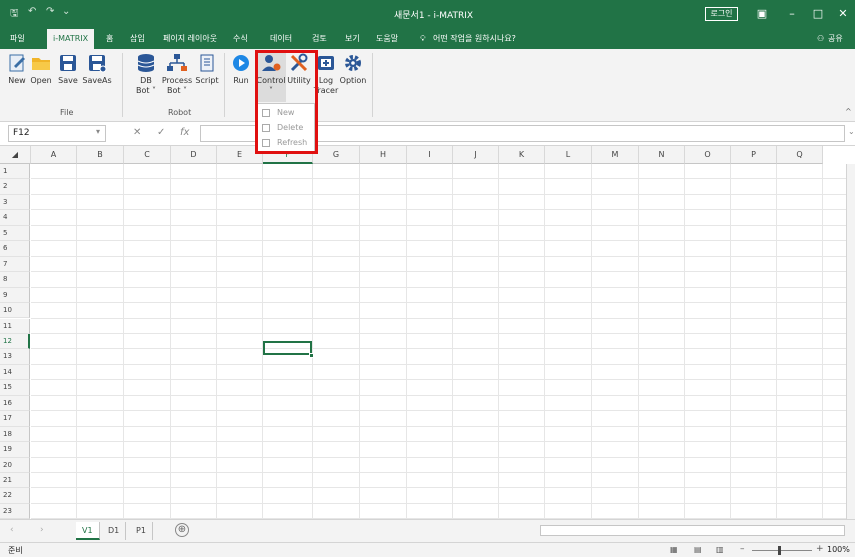  I want to click on zoom-level: 100%, so click(838, 549).